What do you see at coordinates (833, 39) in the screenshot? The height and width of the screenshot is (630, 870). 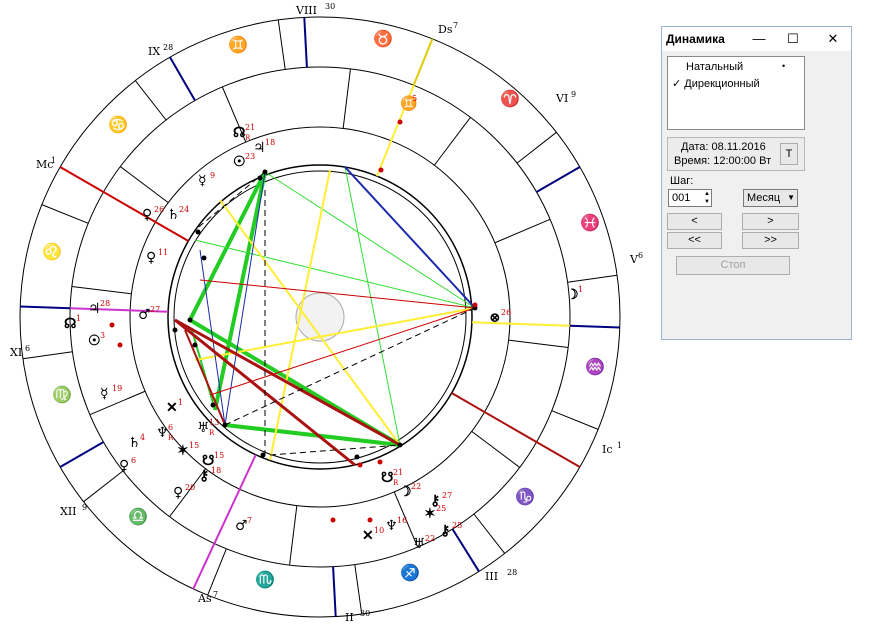 I see `close-button: ✕` at bounding box center [833, 39].